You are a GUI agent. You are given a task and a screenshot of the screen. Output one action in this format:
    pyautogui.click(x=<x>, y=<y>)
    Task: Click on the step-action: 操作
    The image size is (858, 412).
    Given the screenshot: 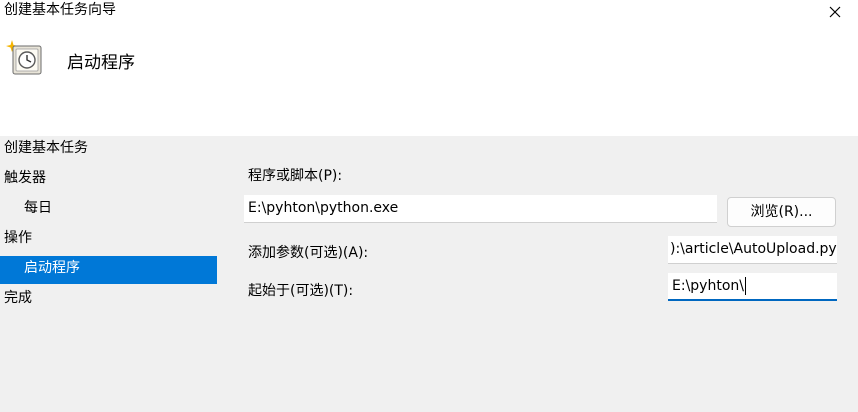 What is the action you would take?
    pyautogui.click(x=16, y=240)
    